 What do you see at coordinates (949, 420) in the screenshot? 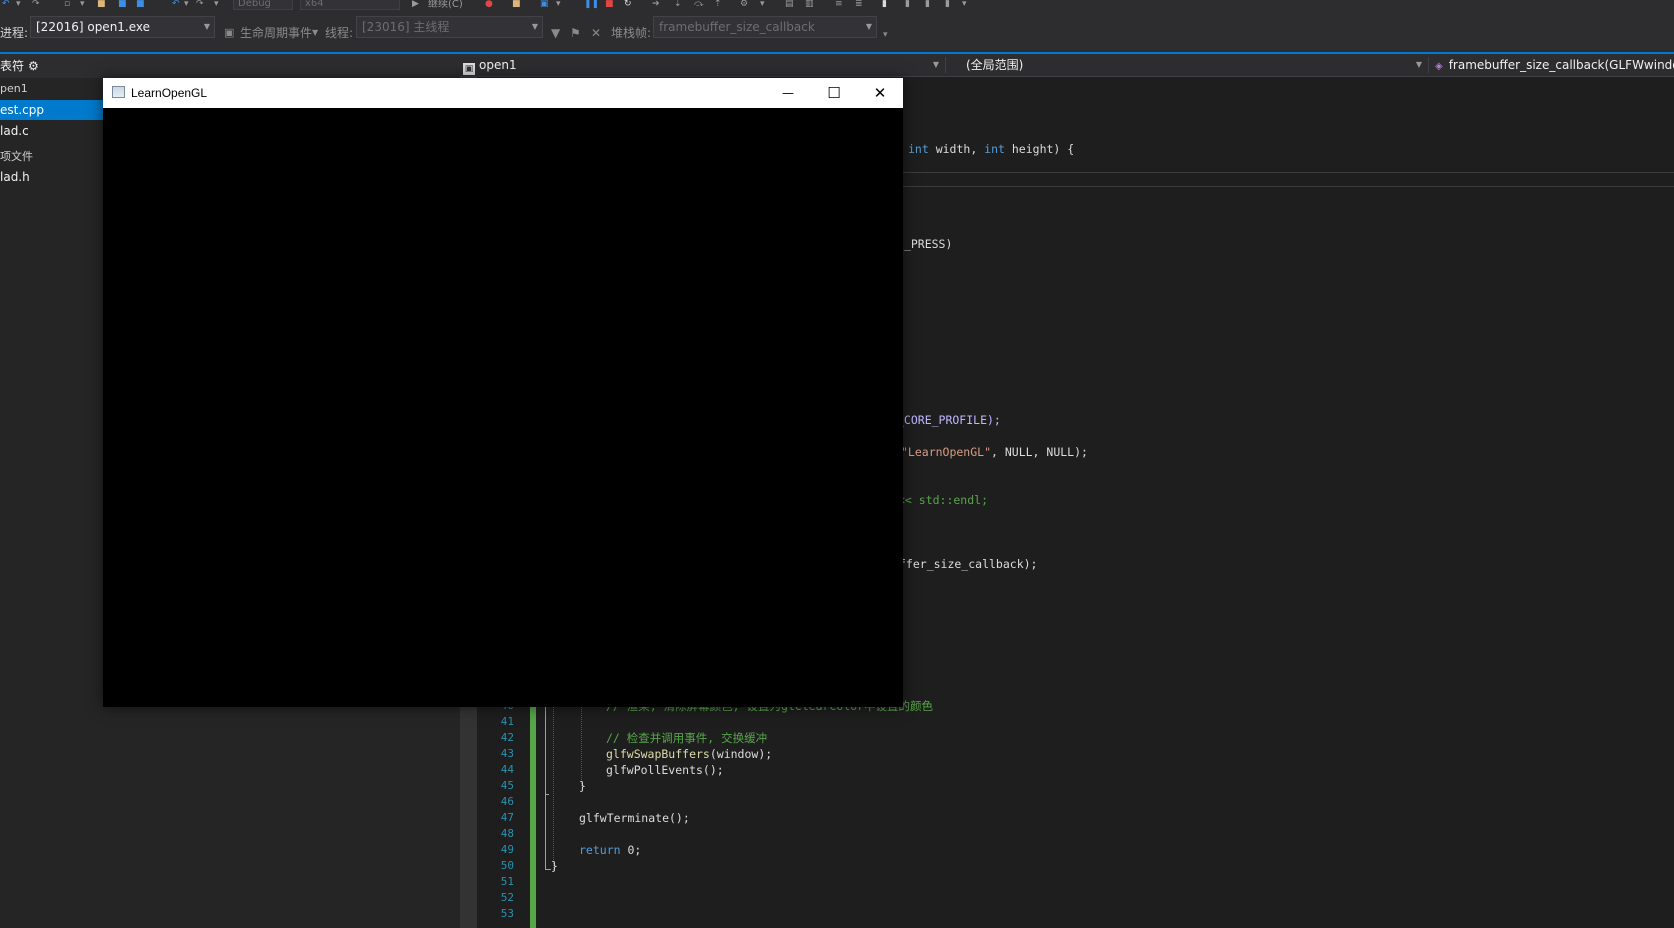
I see `code-fragment-profile: _CORE_PROFILE);` at bounding box center [949, 420].